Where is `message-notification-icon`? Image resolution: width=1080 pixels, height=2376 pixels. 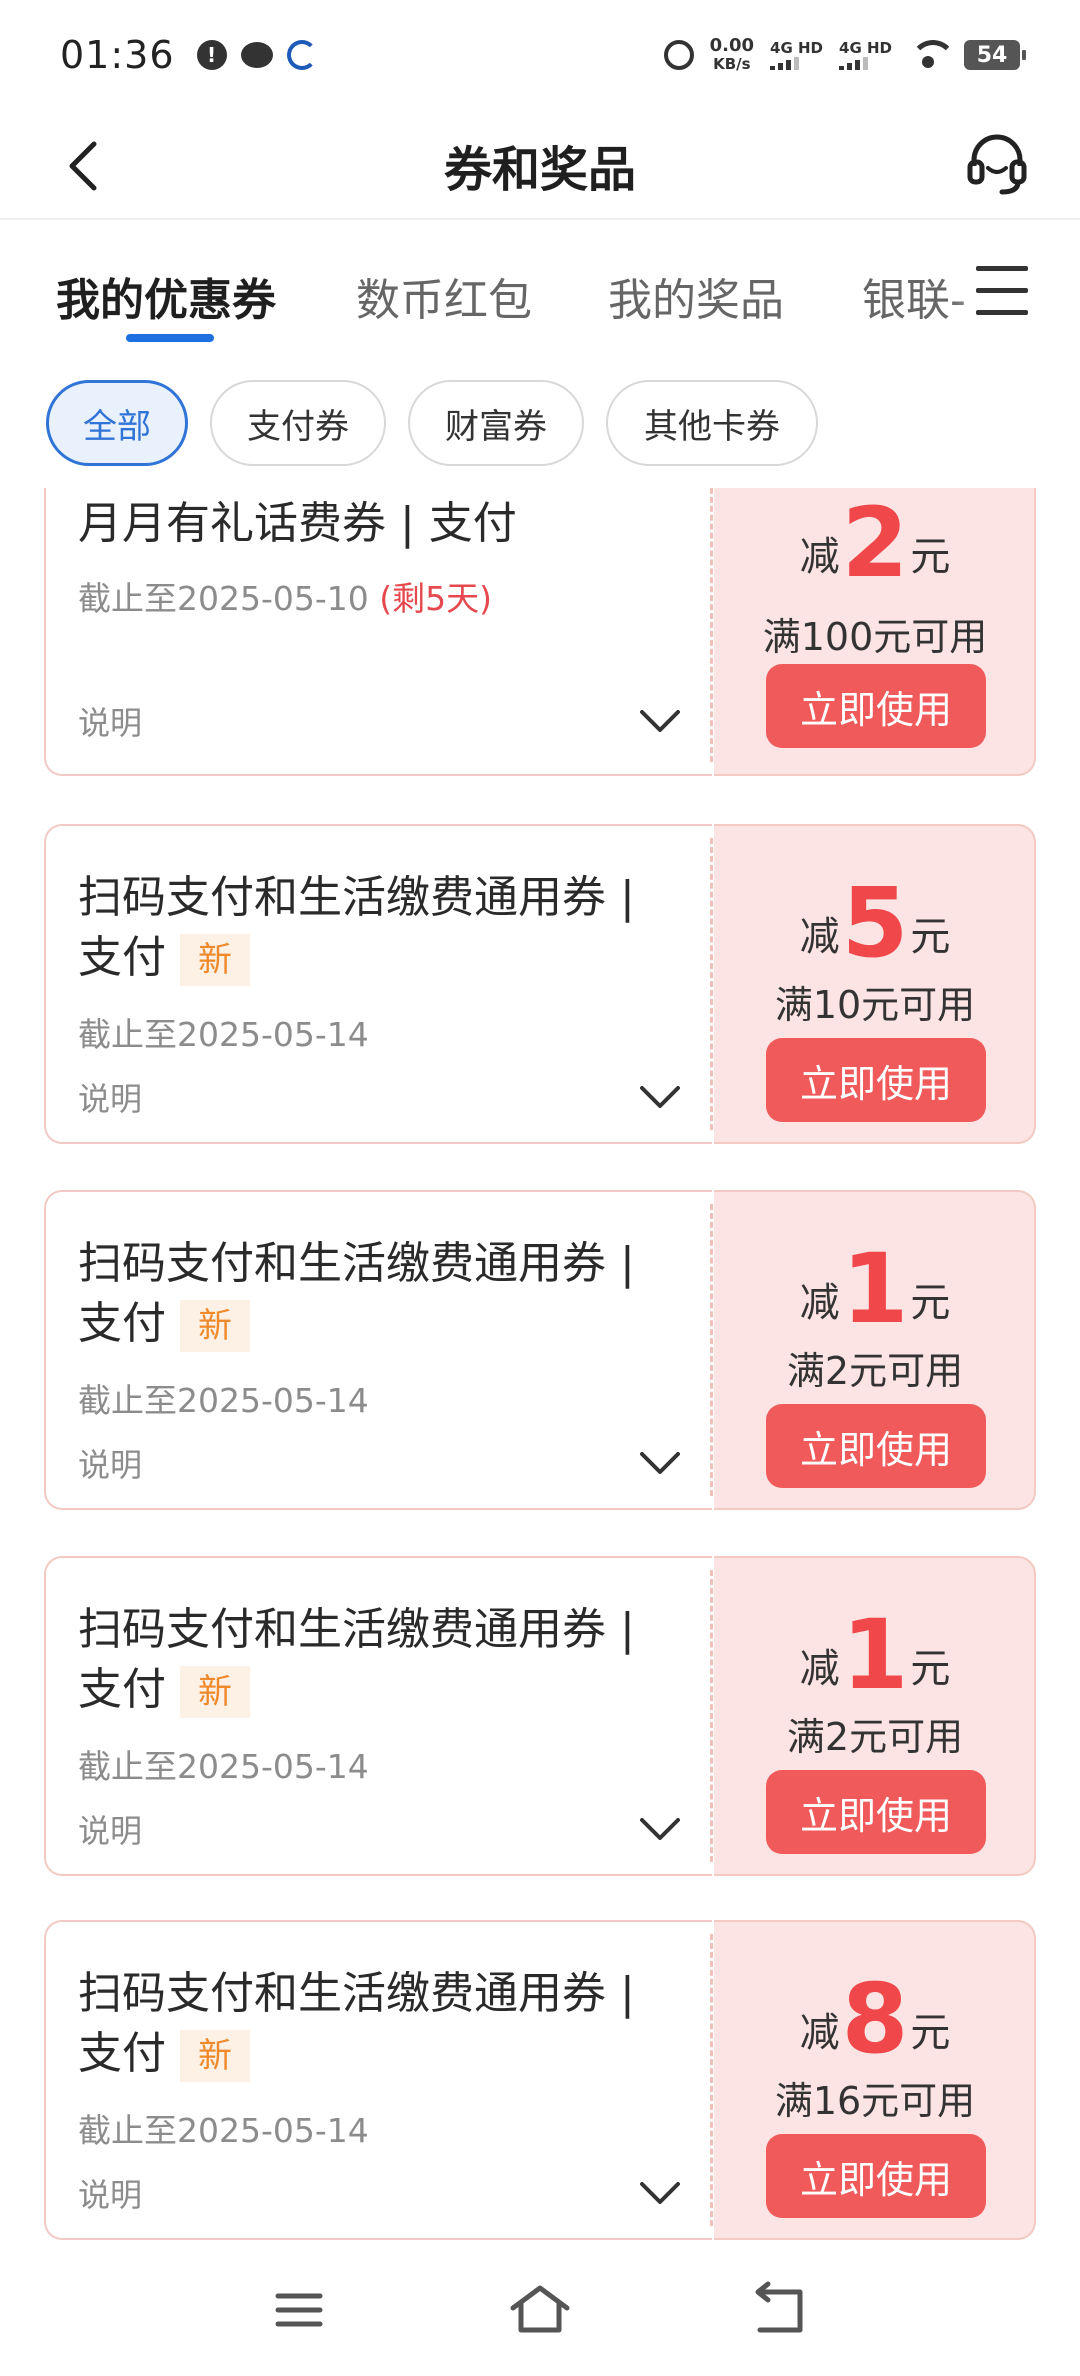 message-notification-icon is located at coordinates (256, 55).